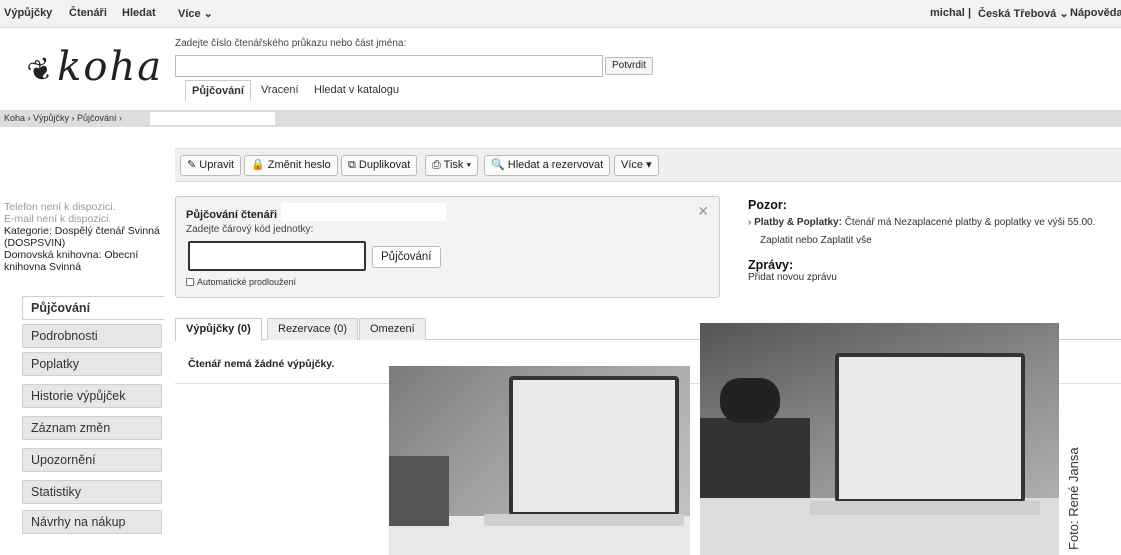 The image size is (1121, 555). What do you see at coordinates (92, 522) in the screenshot?
I see `sidemenu-purchase-suggestions: Návrhy na nákup` at bounding box center [92, 522].